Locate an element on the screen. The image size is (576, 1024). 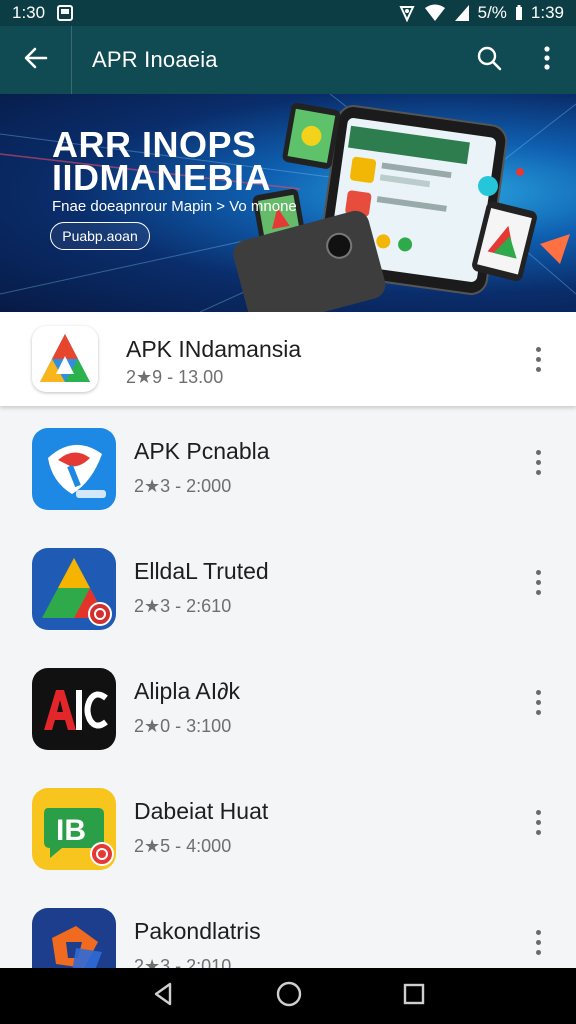
banner-title: ARR INOPS IIDMANEBIA is located at coordinates (161, 162).